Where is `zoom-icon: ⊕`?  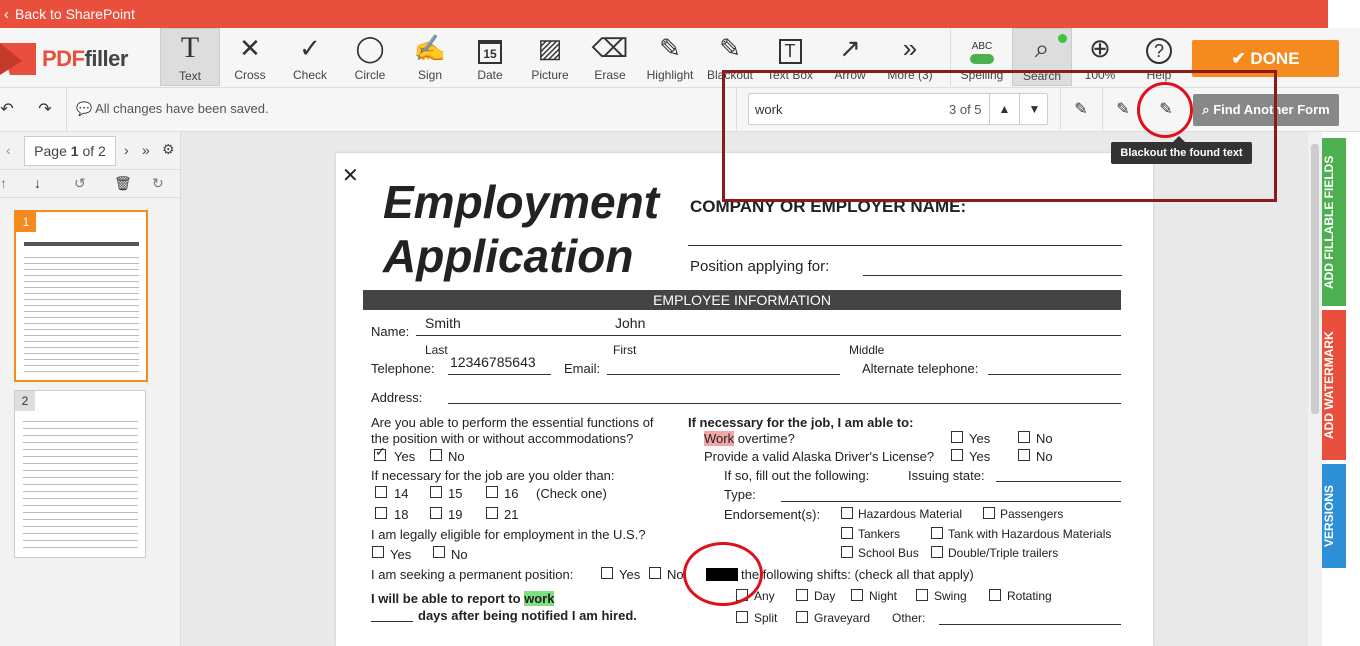
zoom-icon: ⊕ is located at coordinates (1100, 48).